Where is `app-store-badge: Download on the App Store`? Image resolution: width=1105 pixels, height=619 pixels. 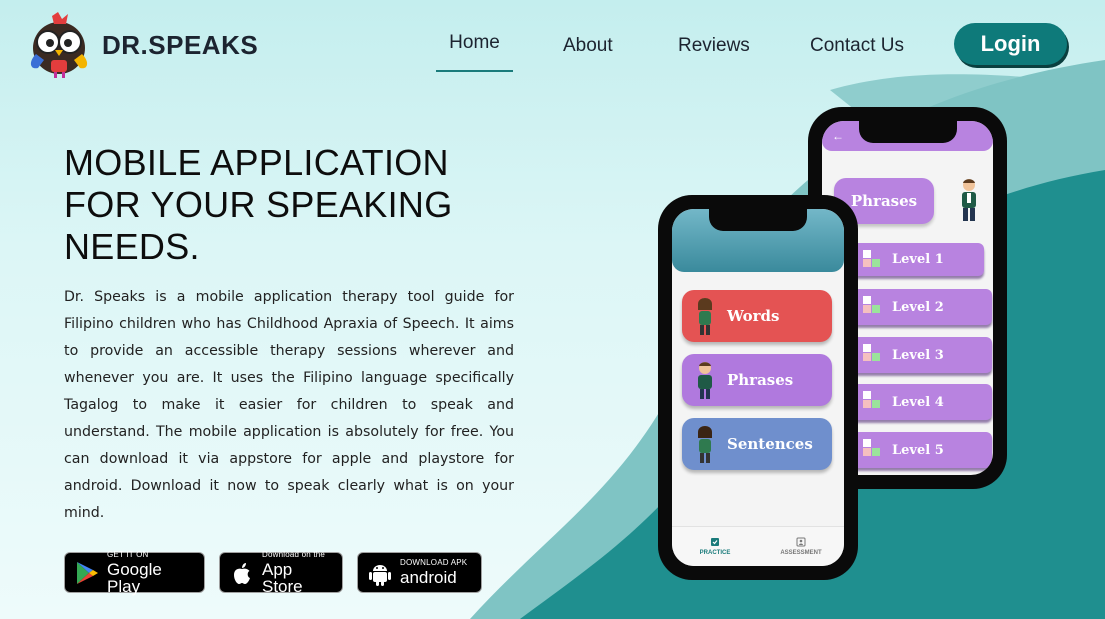 app-store-badge: Download on the App Store is located at coordinates (281, 572).